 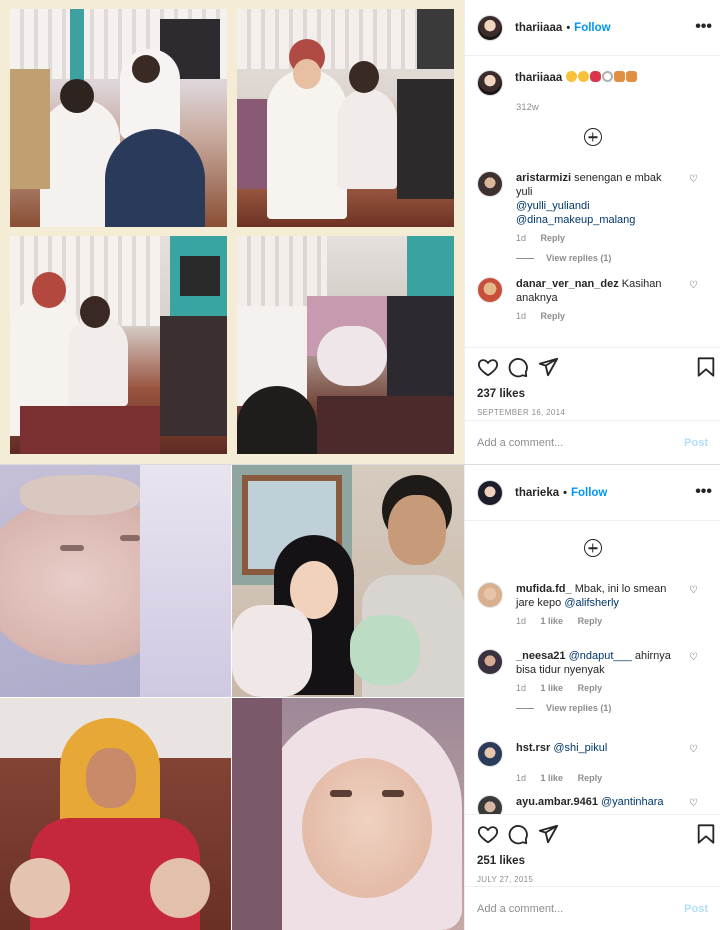 What do you see at coordinates (538, 78) in the screenshot?
I see `caption-username: thariiaaa` at bounding box center [538, 78].